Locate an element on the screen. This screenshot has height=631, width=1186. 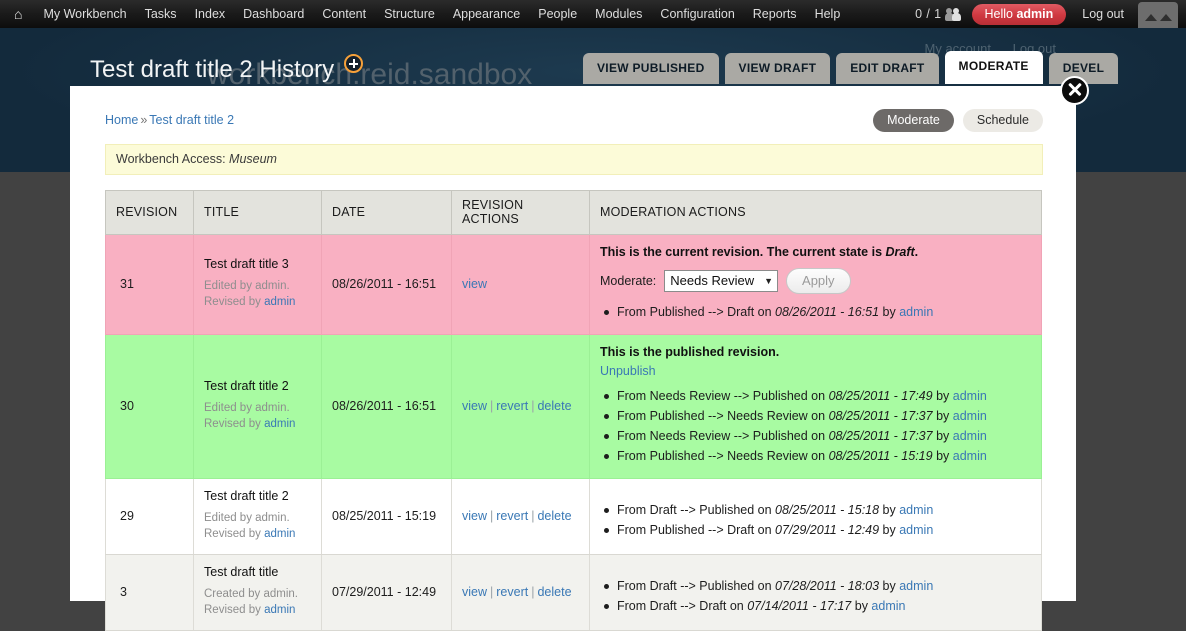
toolbar-link-help: Help is located at coordinates (828, 14).